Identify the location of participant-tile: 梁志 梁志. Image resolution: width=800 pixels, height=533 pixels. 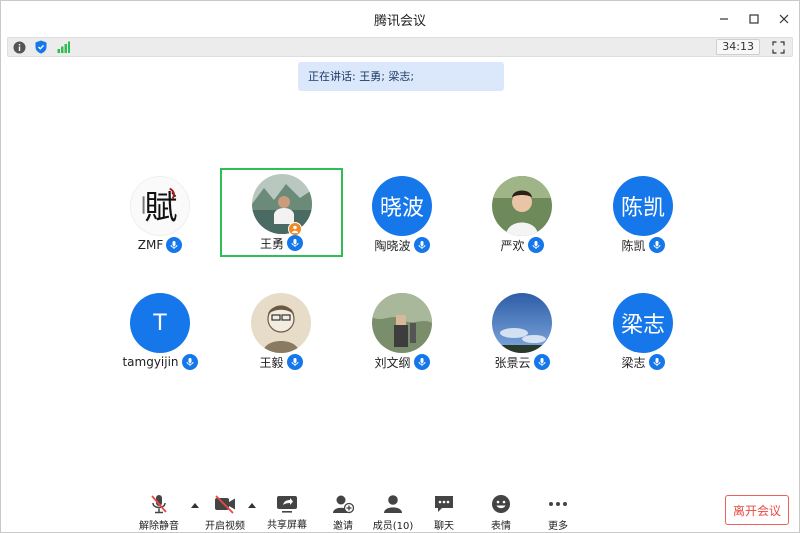
(643, 332).